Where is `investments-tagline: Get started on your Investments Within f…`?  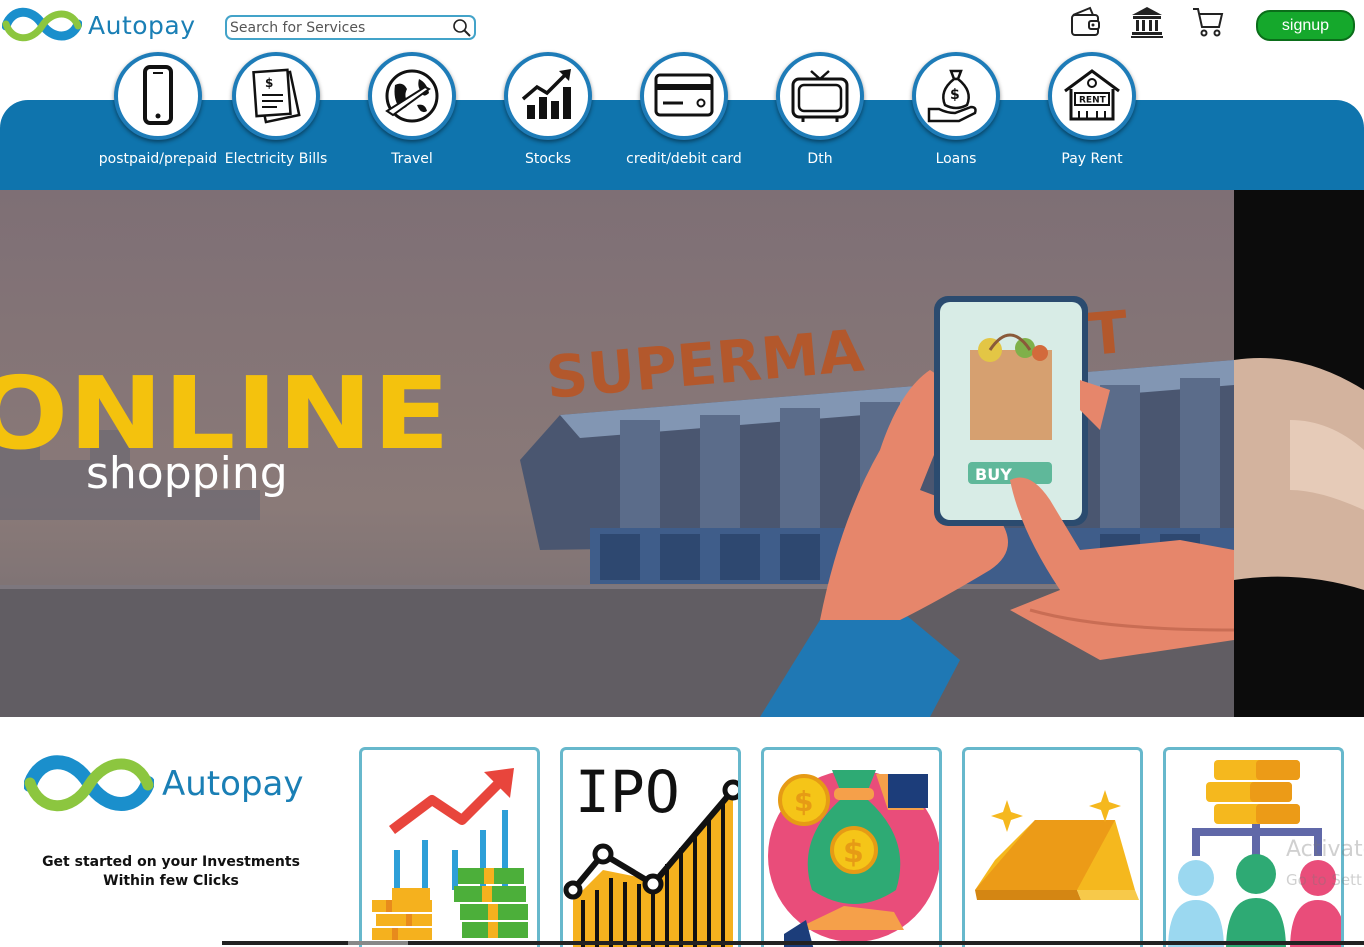 investments-tagline: Get started on your Investments Within f… is located at coordinates (171, 872).